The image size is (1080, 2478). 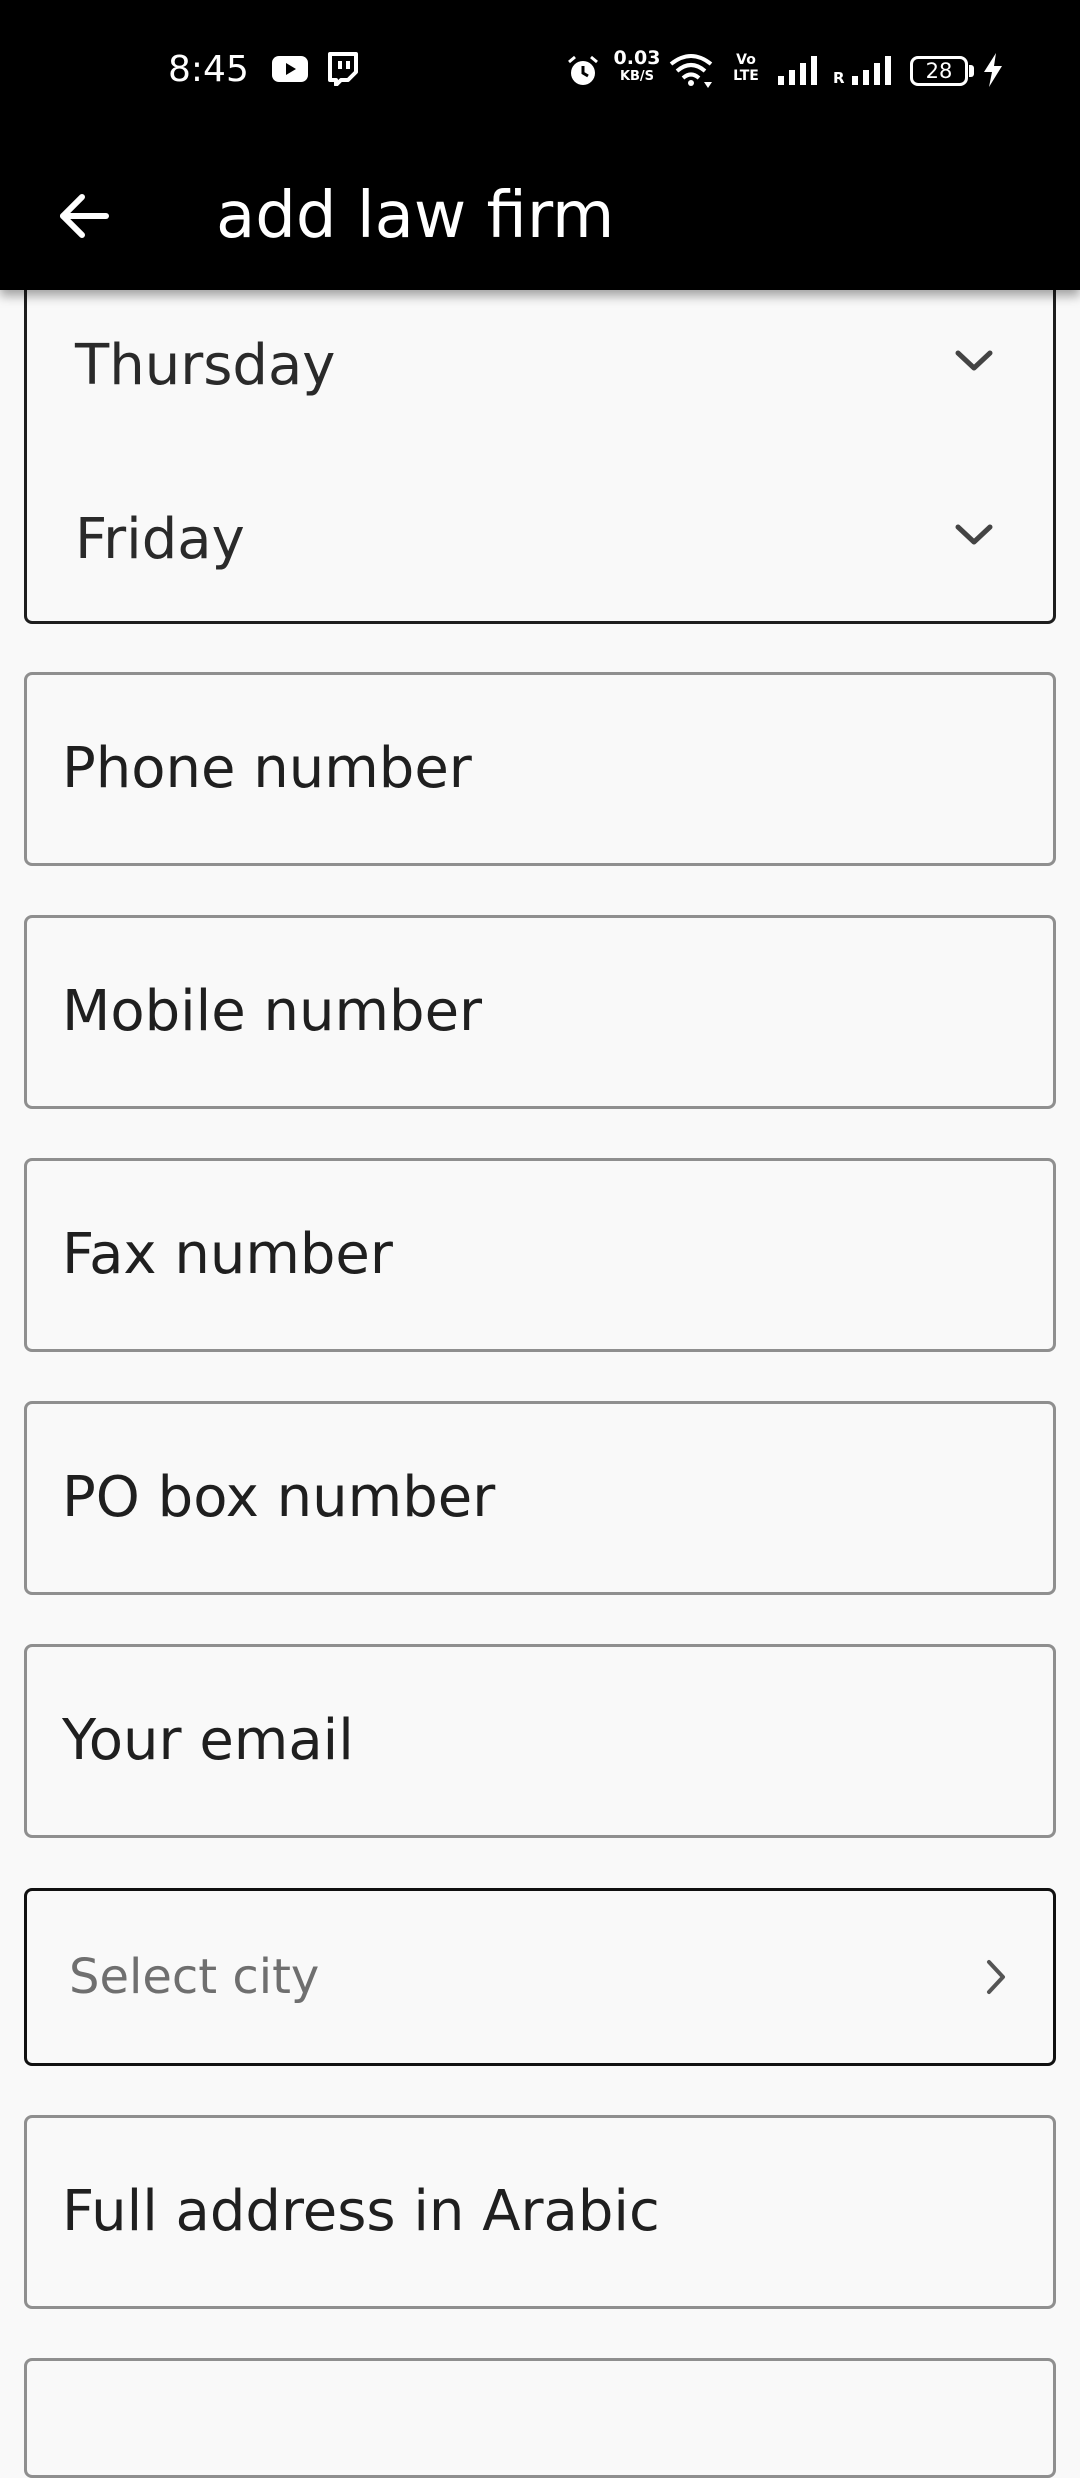 I want to click on phone-number-field: Phone number, so click(x=540, y=769).